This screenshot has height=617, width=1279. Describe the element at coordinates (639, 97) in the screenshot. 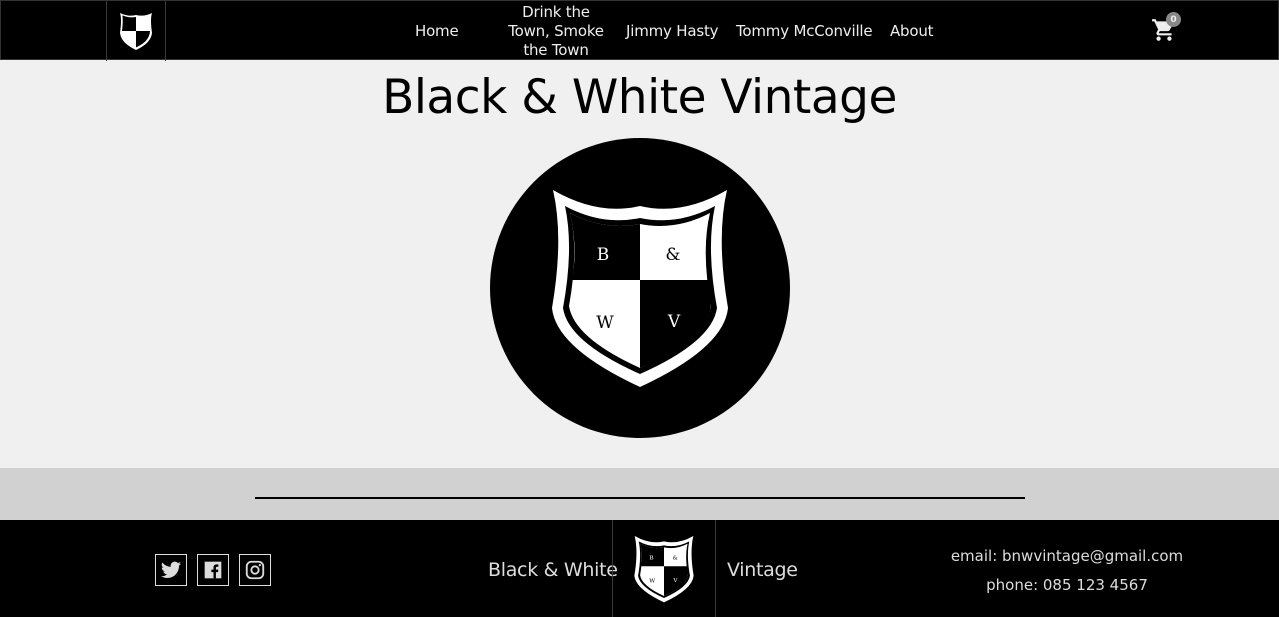

I see `page-title: Black & White Vintage` at that location.